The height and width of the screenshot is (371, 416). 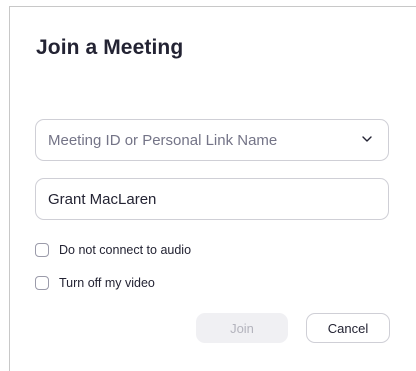 I want to click on chevron-down-icon, so click(x=367, y=139).